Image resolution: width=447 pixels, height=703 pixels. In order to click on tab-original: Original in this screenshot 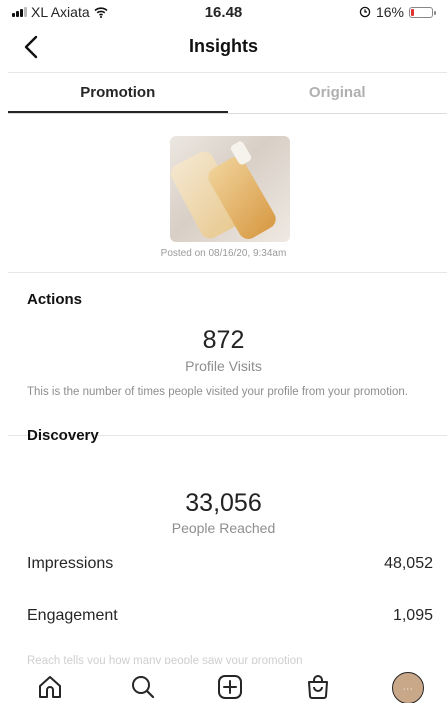, I will do `click(337, 93)`.